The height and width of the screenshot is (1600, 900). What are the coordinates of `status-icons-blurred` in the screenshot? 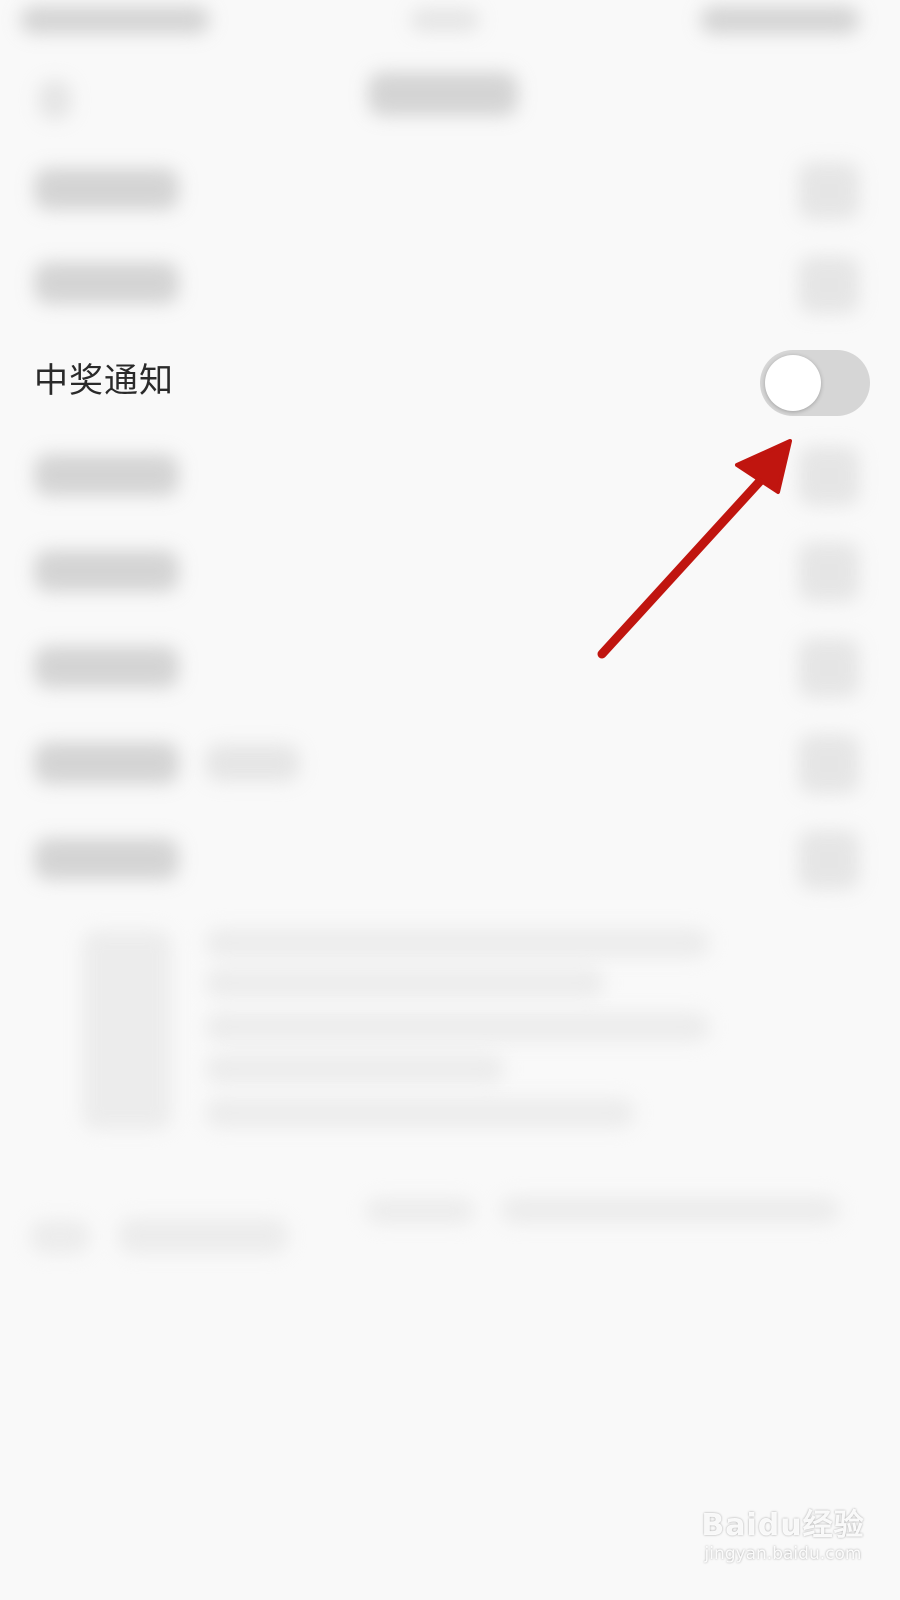 It's located at (780, 20).